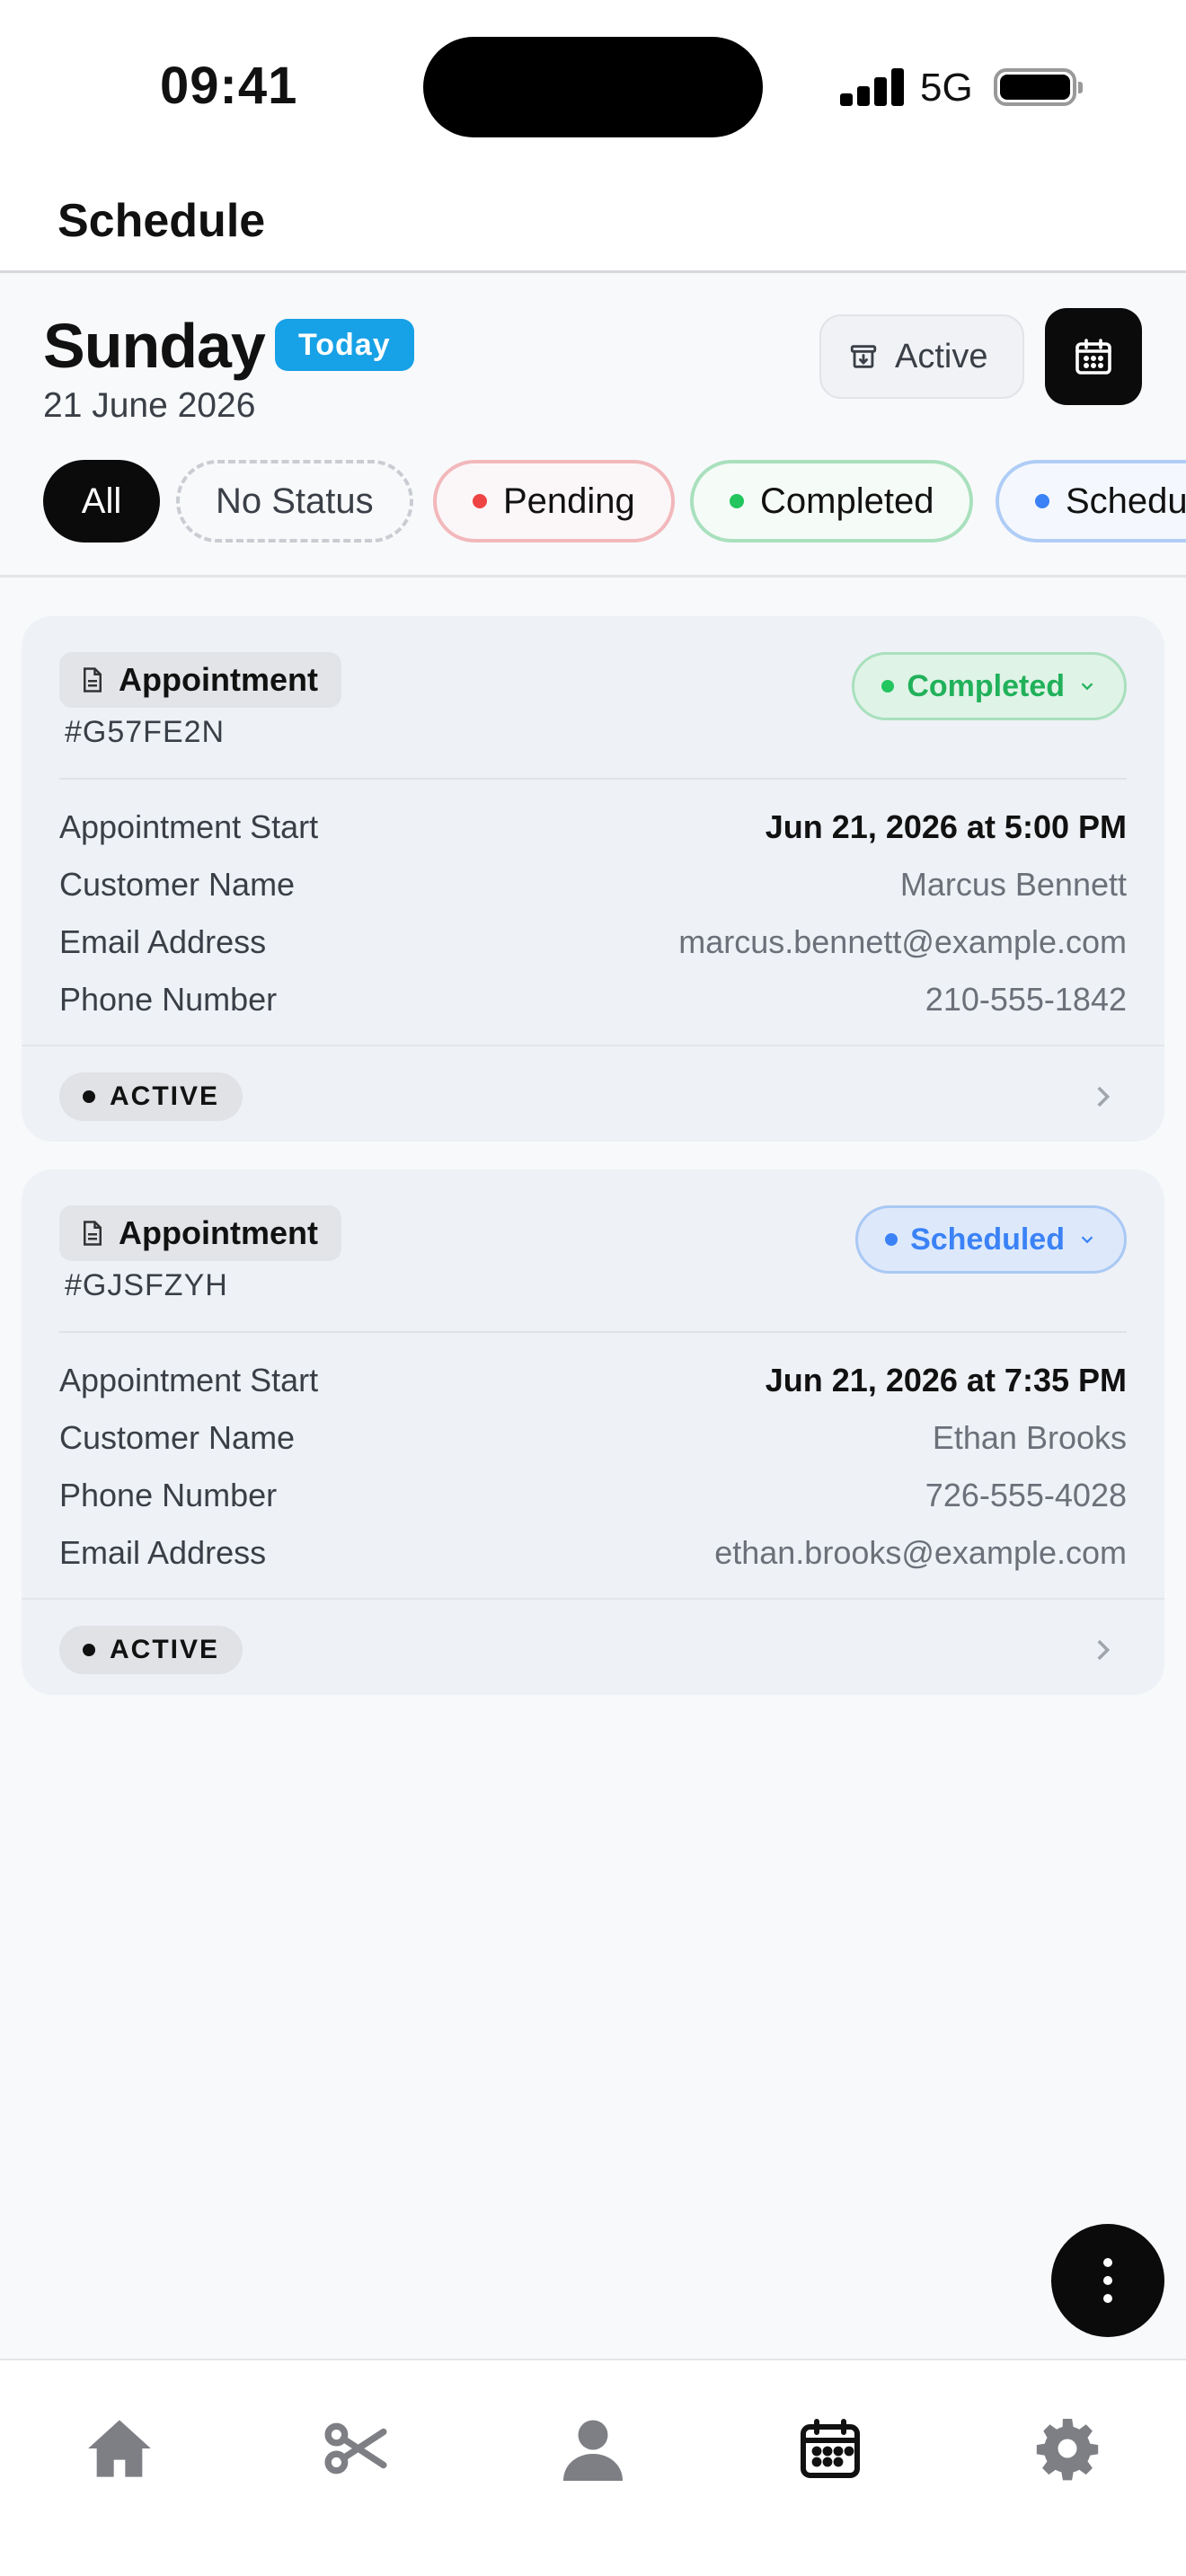  Describe the element at coordinates (149, 405) in the screenshot. I see `day-date: 21 June 2026` at that location.